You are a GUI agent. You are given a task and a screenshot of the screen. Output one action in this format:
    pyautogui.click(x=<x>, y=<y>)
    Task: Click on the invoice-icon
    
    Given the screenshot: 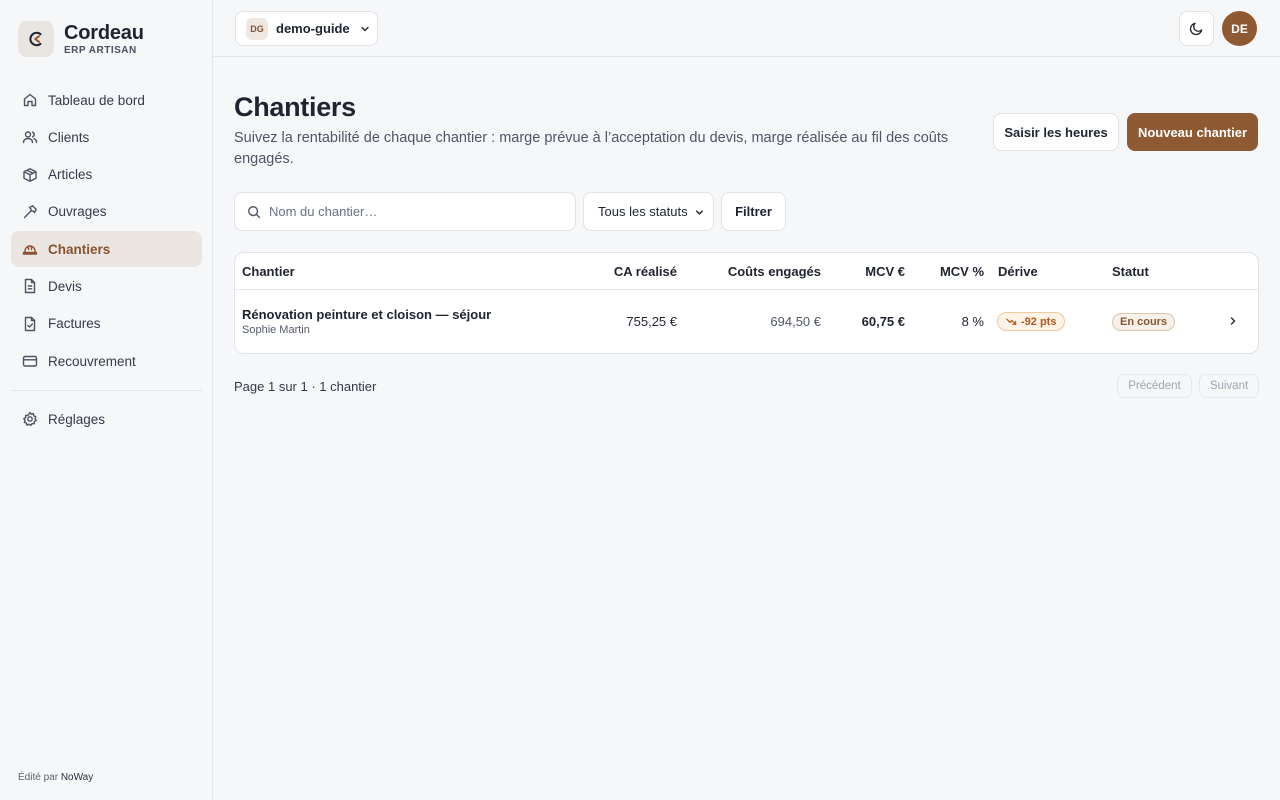 What is the action you would take?
    pyautogui.click(x=30, y=324)
    